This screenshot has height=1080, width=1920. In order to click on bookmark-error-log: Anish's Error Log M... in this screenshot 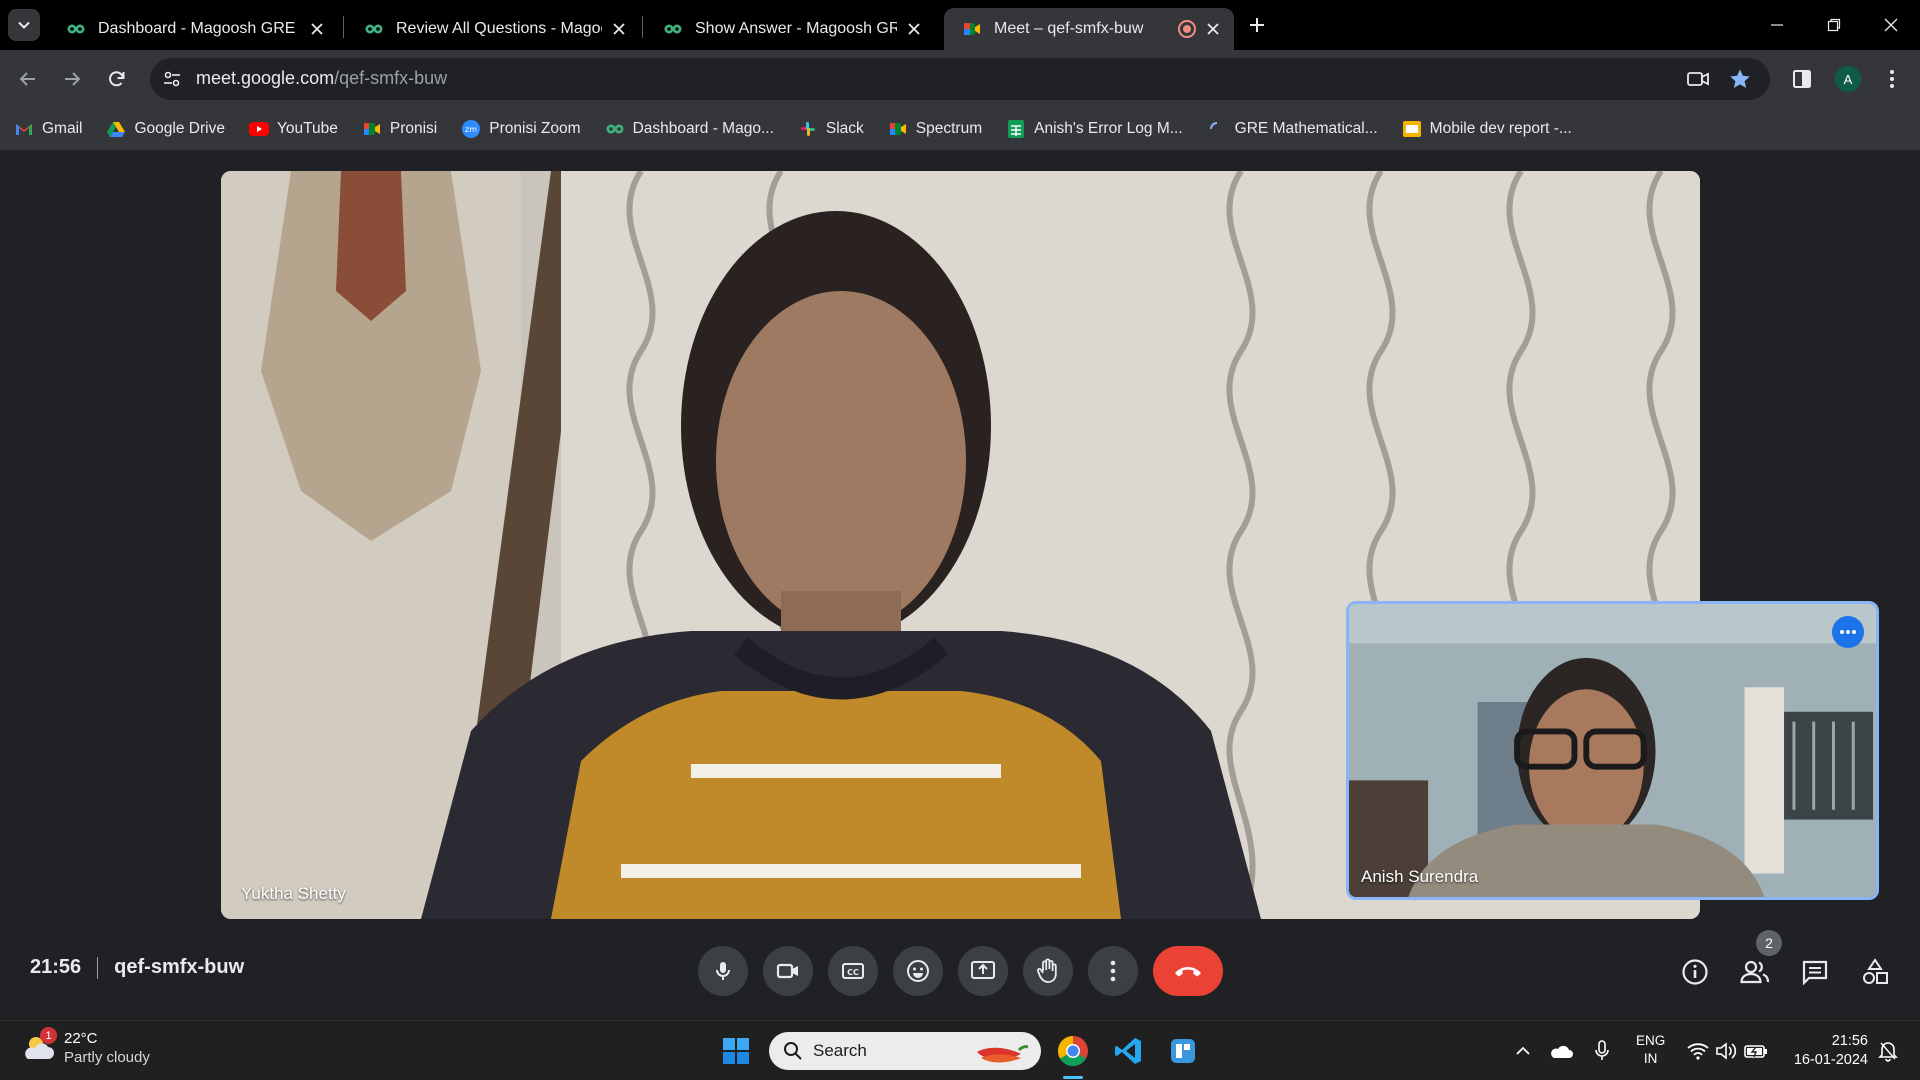, I will do `click(1099, 129)`.